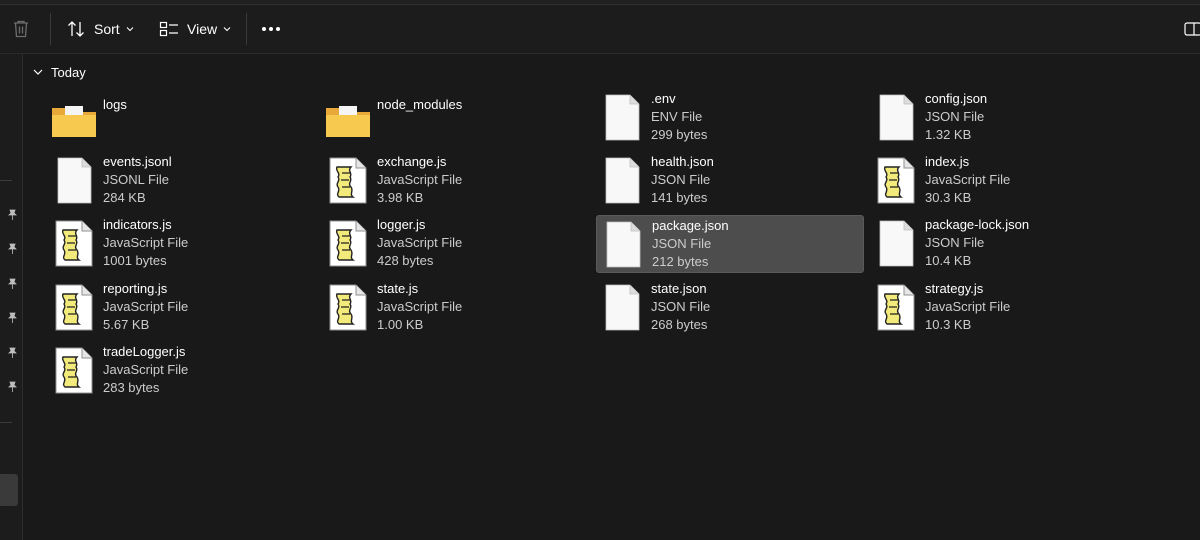 This screenshot has width=1200, height=540. What do you see at coordinates (419, 243) in the screenshot?
I see `file-meta: logger.js JavaScript File 428 bytes` at bounding box center [419, 243].